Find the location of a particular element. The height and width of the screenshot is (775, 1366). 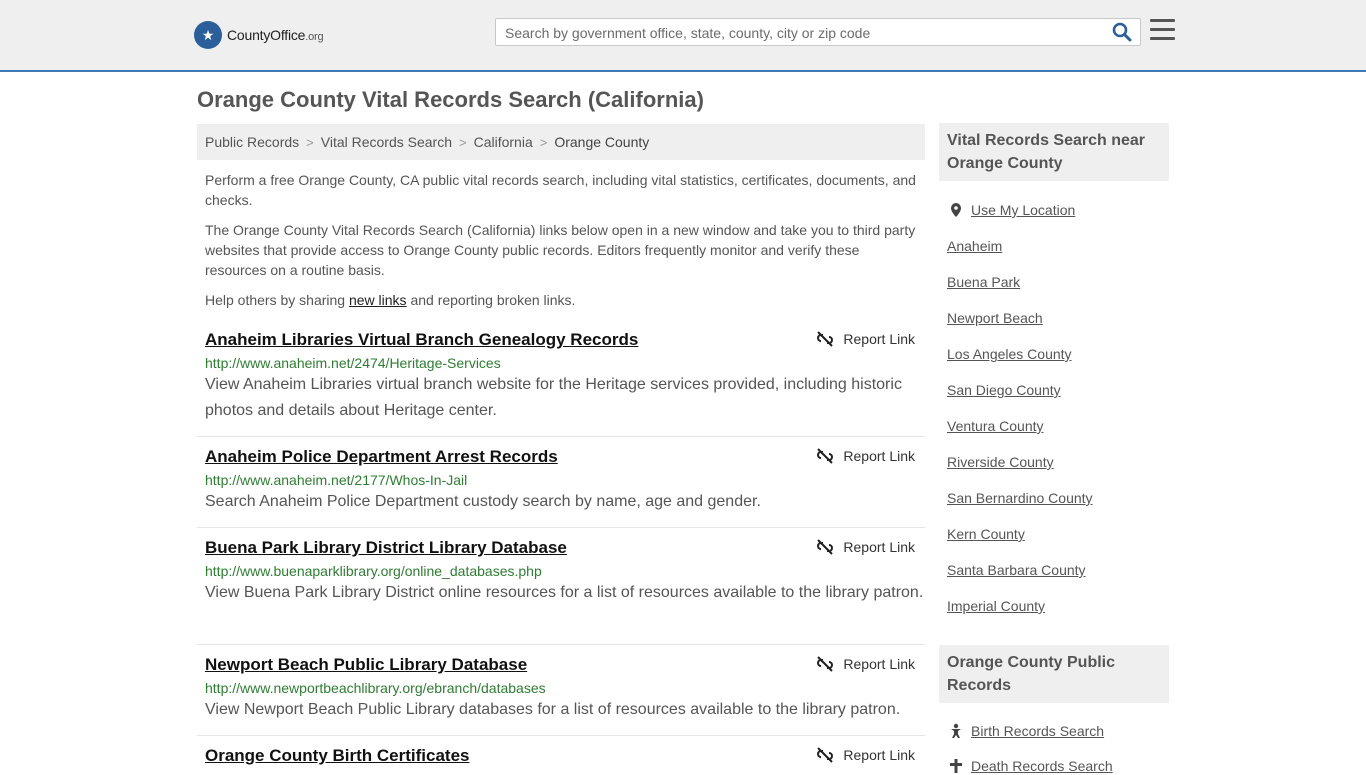

site-logo: ★ CountyOffice.org is located at coordinates (259, 35).